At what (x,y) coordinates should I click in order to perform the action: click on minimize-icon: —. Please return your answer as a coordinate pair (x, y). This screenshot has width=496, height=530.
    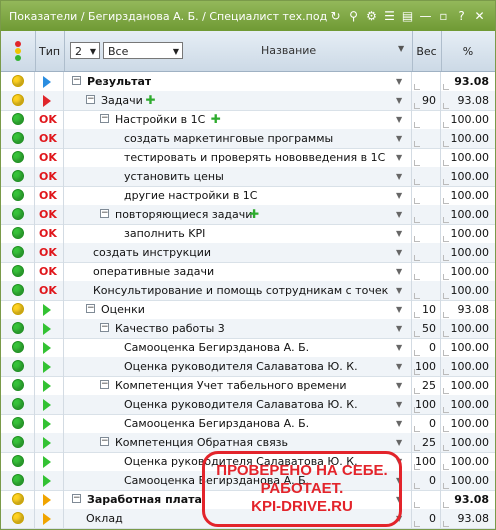
    Looking at the image, I should click on (425, 15).